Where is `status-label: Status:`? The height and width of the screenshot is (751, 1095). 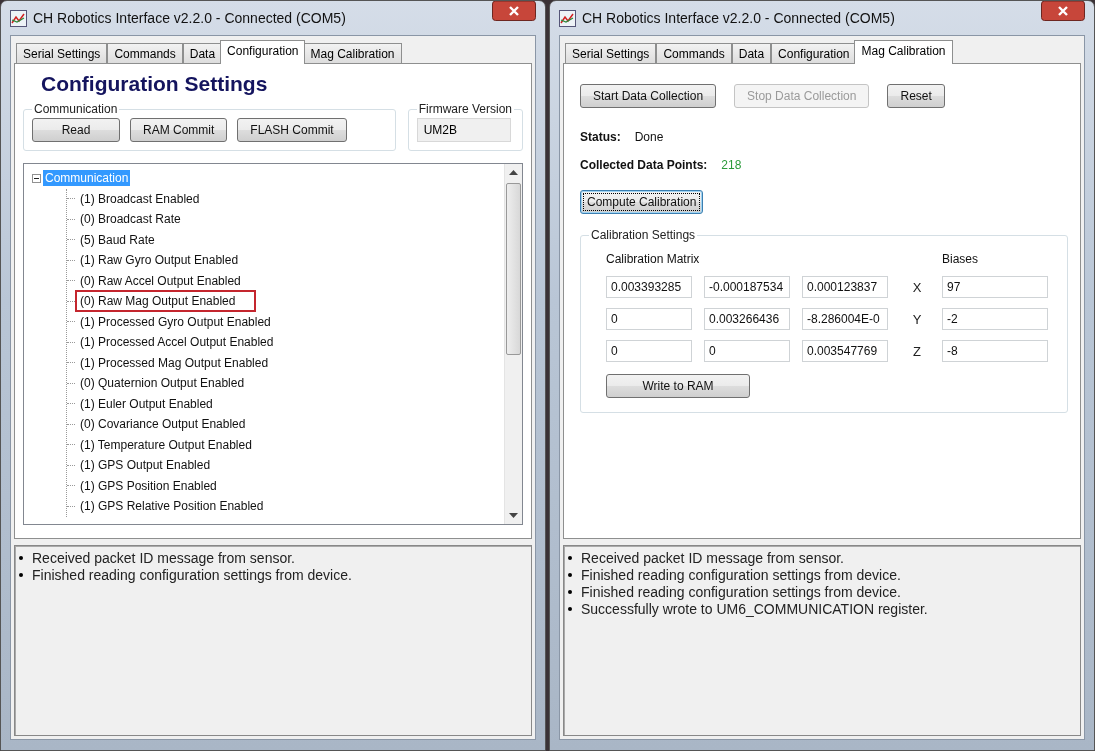 status-label: Status: is located at coordinates (600, 137).